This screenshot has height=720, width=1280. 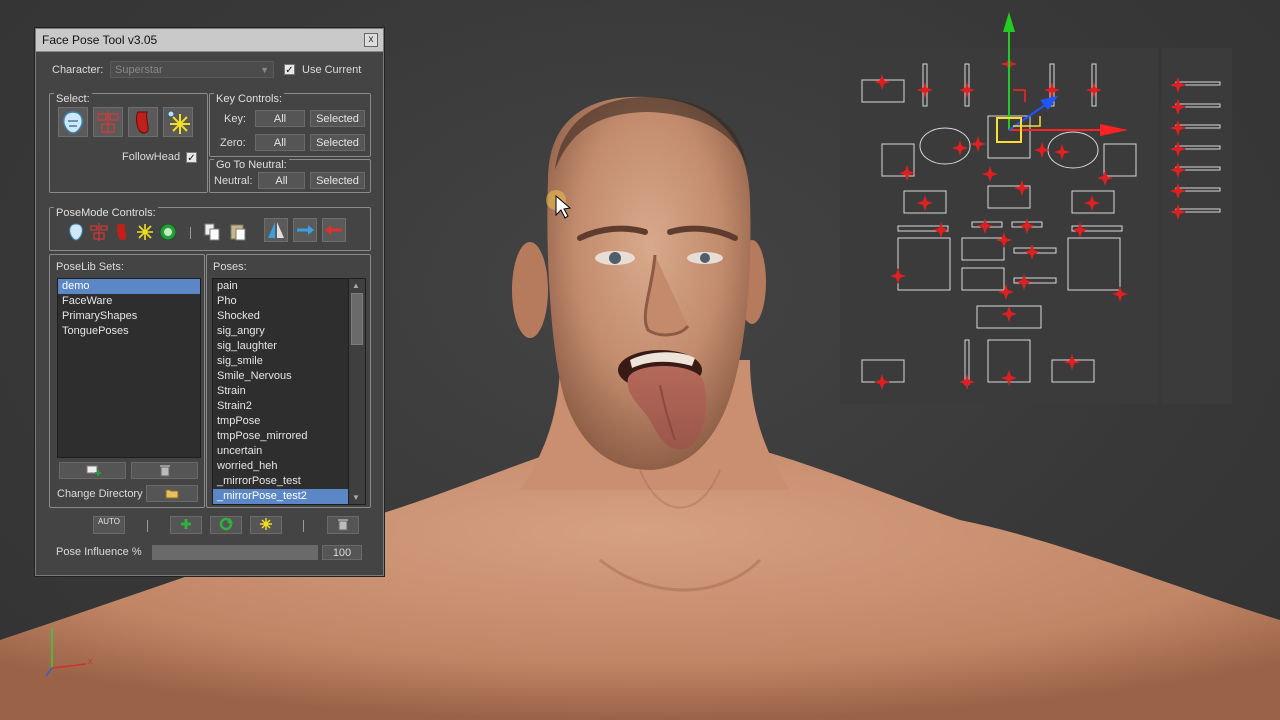 I want to click on add-set-button, so click(x=92, y=470).